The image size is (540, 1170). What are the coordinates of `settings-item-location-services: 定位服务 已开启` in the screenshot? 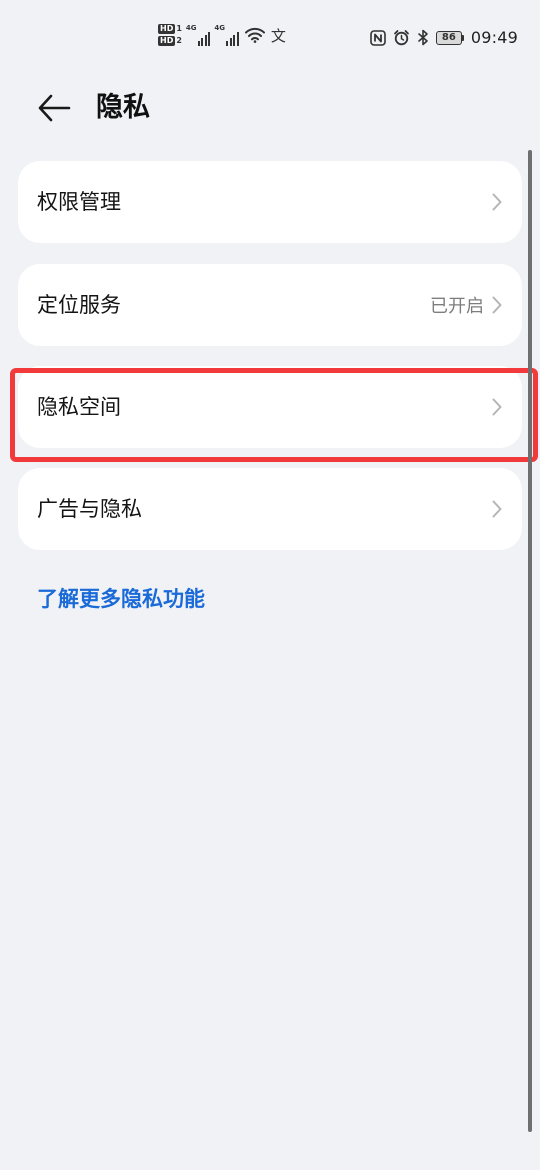 It's located at (270, 305).